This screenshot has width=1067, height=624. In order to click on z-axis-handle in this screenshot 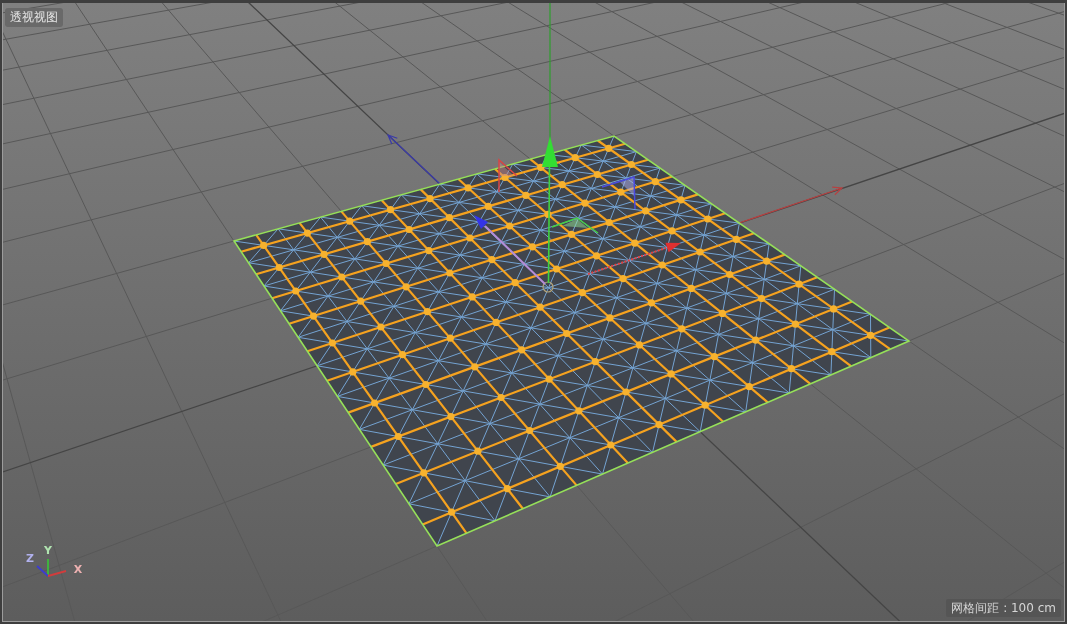, I will do `click(510, 250)`.